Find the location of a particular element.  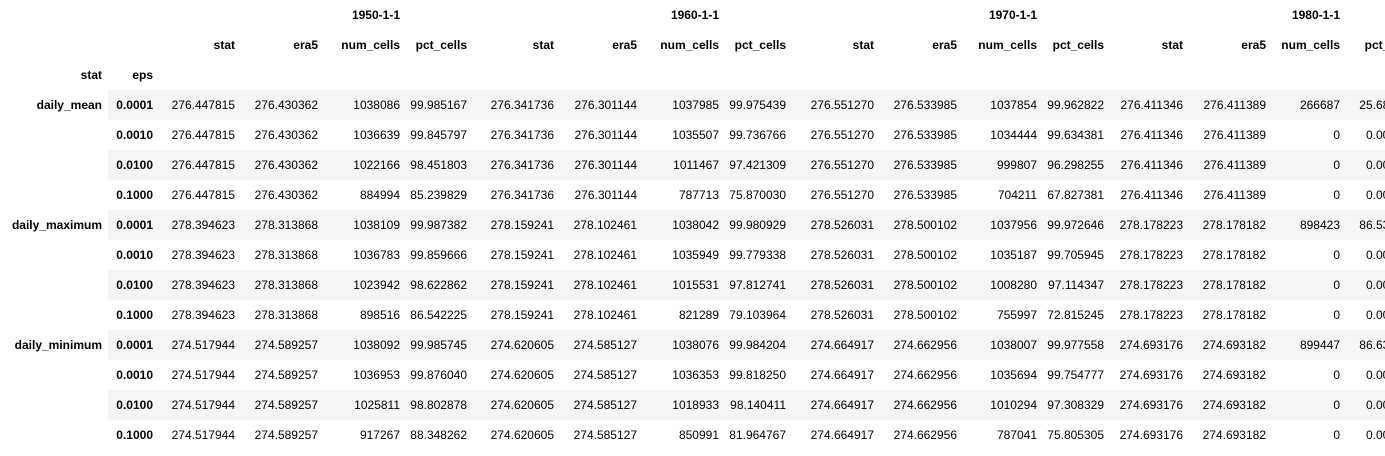

table-cell: 99.859666 is located at coordinates (438, 255).